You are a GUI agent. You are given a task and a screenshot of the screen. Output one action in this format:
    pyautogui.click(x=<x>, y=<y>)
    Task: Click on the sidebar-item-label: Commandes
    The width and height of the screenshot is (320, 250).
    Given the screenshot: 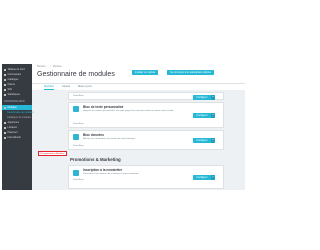 What is the action you would take?
    pyautogui.click(x=14, y=74)
    